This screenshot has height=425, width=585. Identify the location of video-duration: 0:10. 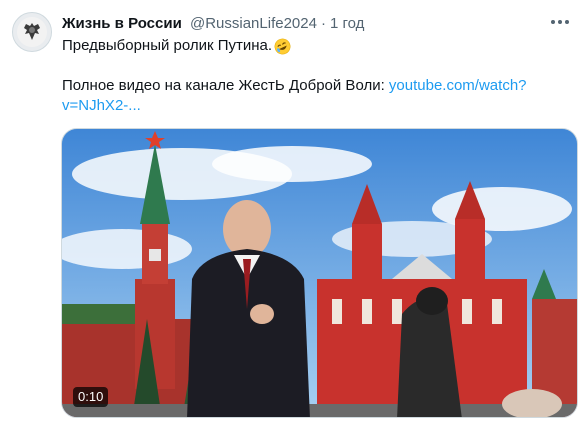
(91, 397).